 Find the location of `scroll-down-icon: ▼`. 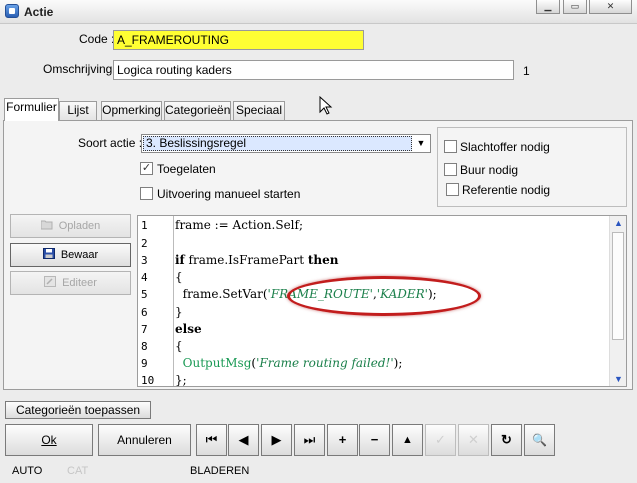

scroll-down-icon: ▼ is located at coordinates (618, 379).